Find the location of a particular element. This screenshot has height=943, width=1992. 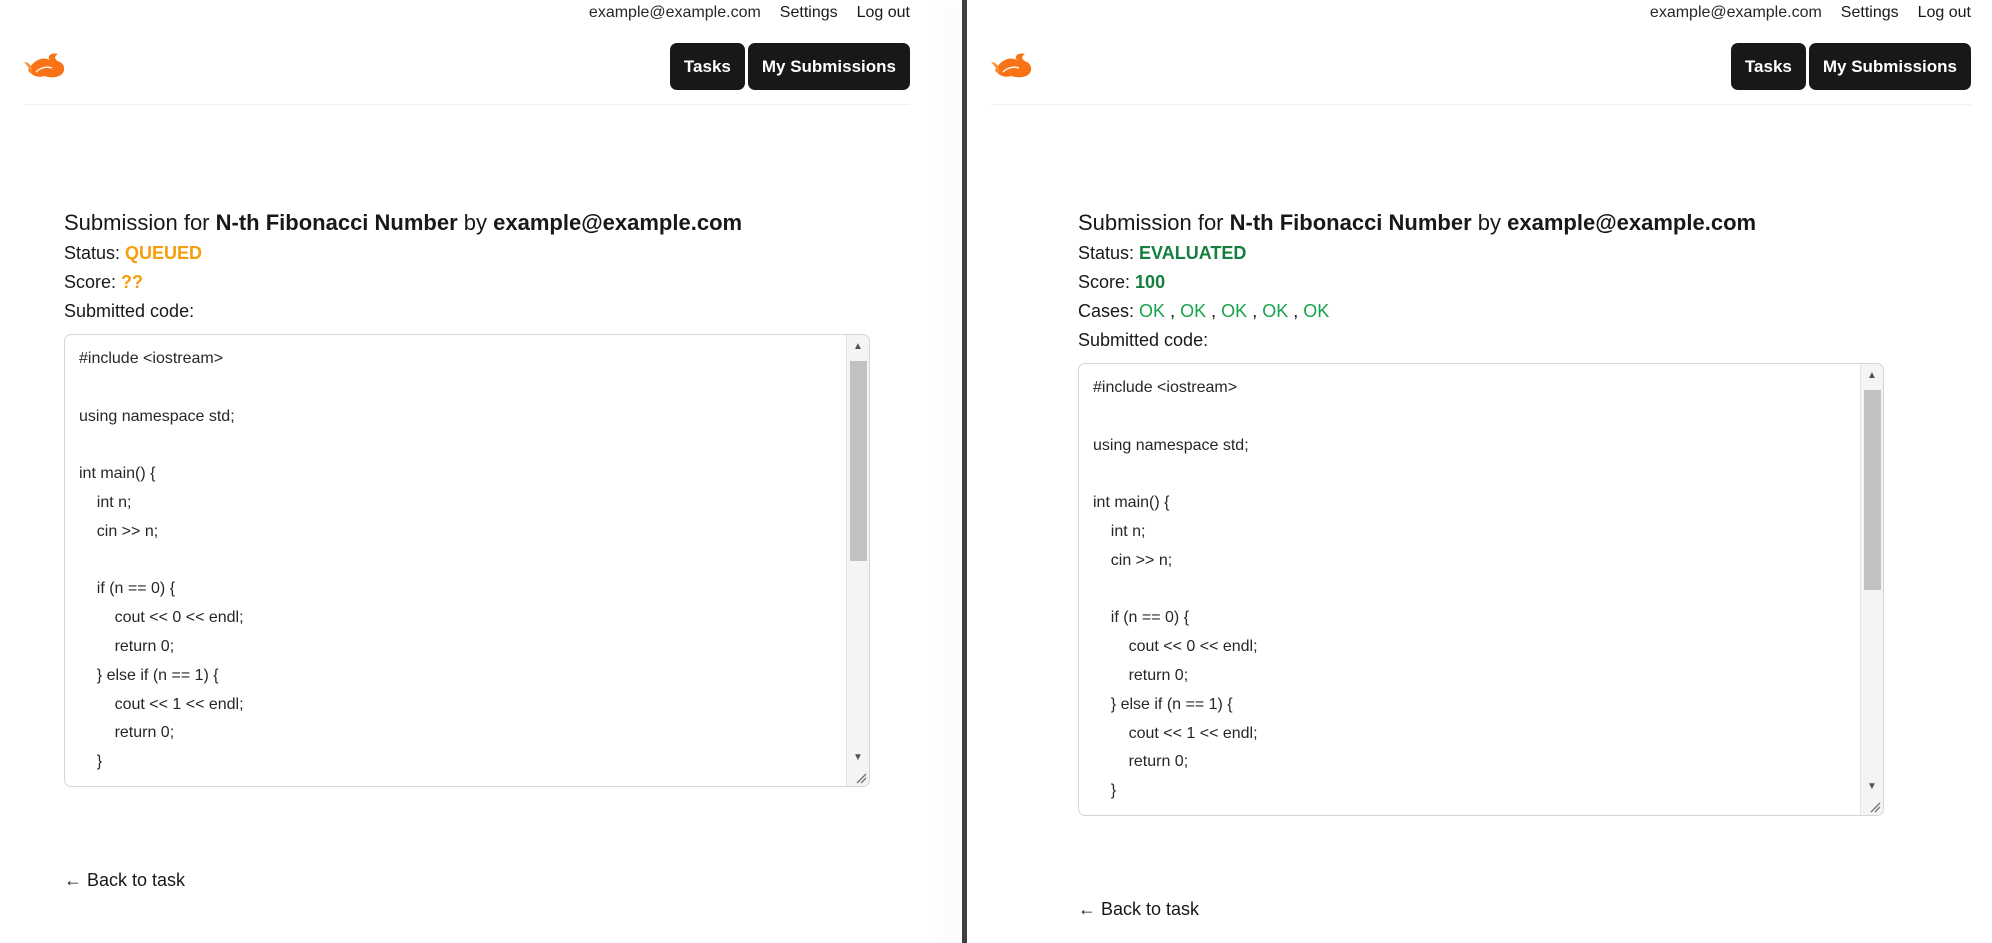

status-badge: EVALUATED is located at coordinates (1193, 253).